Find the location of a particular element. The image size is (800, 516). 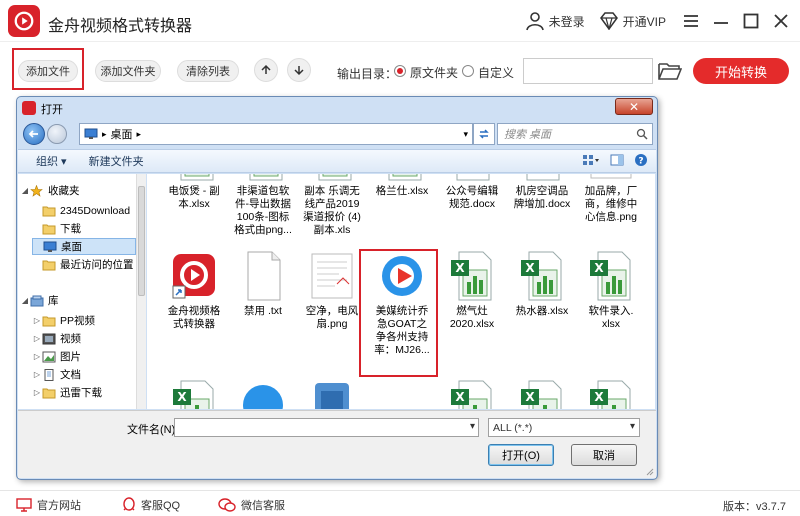

nav-item-label: 收藏夹 is located at coordinates (64, 191).